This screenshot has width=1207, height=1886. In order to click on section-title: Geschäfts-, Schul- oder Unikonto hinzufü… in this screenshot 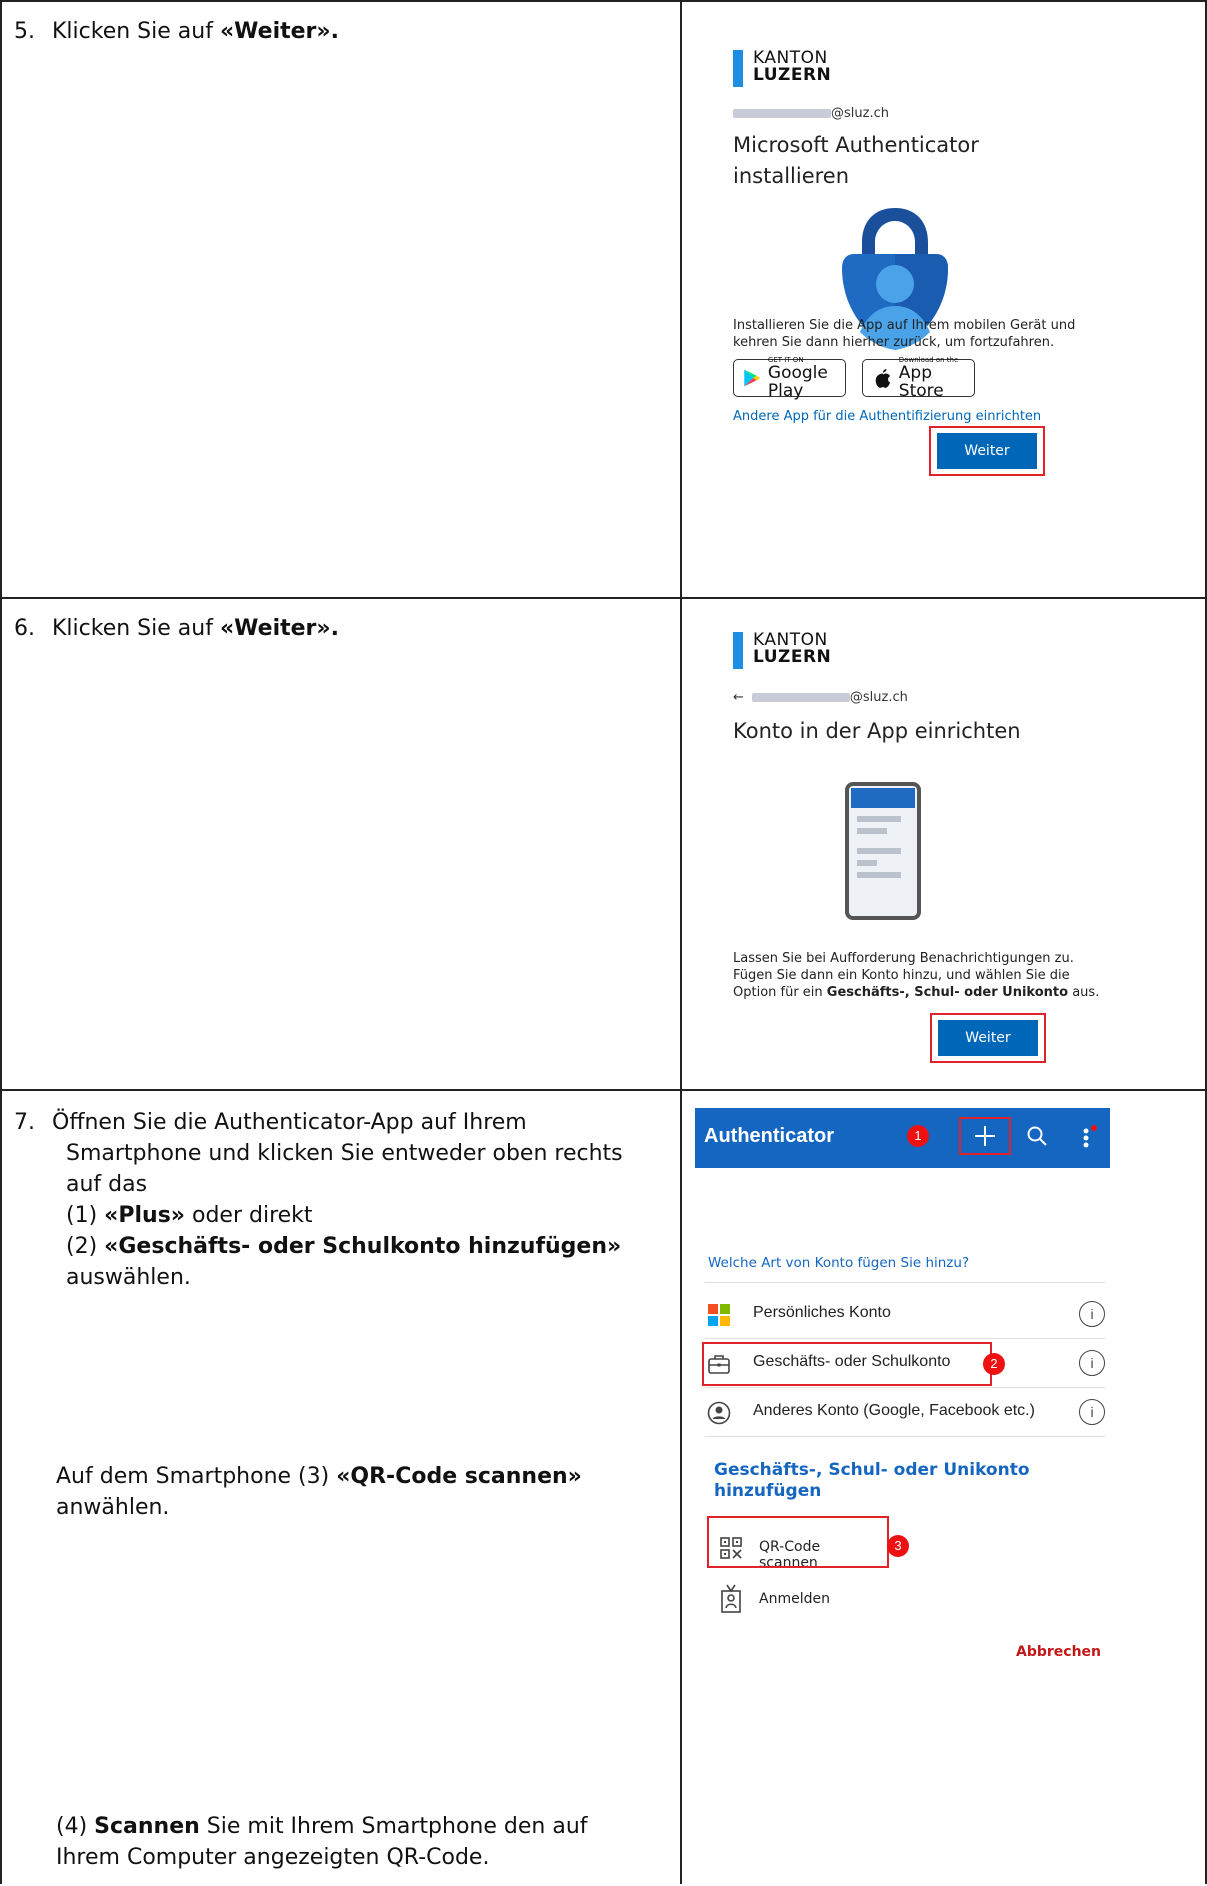, I will do `click(872, 1481)`.